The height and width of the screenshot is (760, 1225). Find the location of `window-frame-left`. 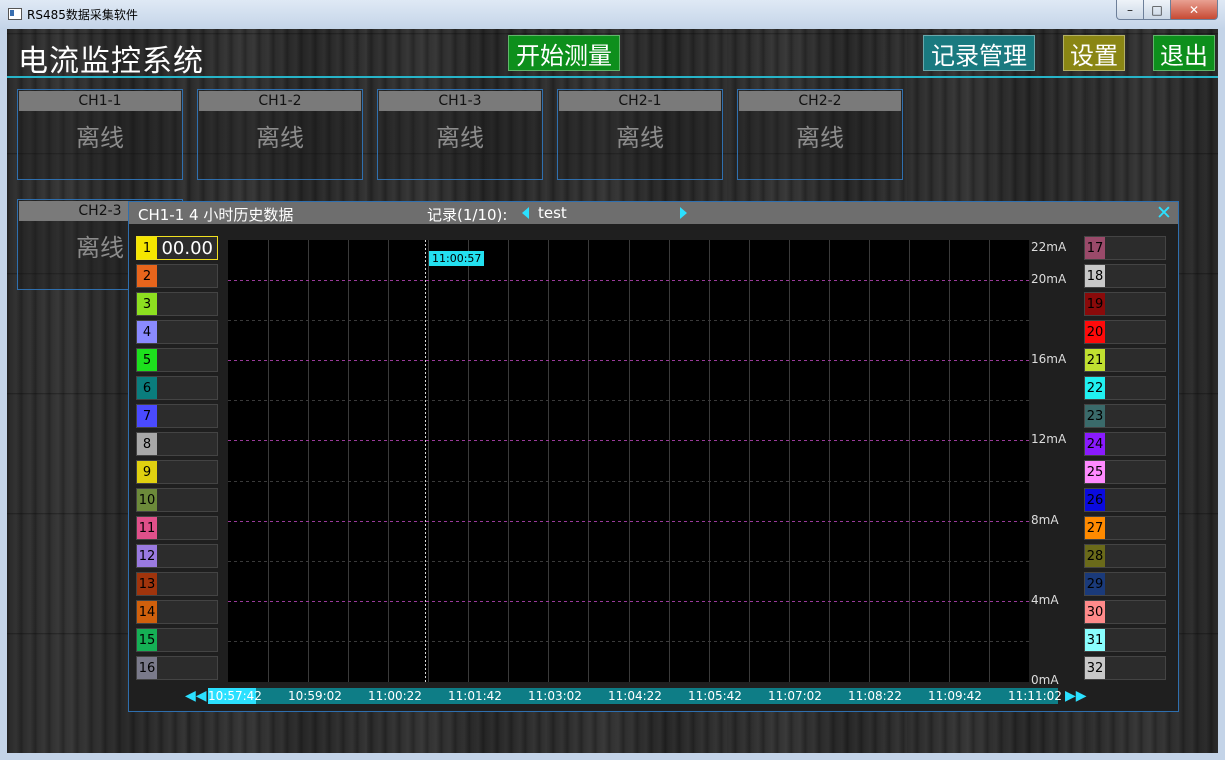

window-frame-left is located at coordinates (3, 394).